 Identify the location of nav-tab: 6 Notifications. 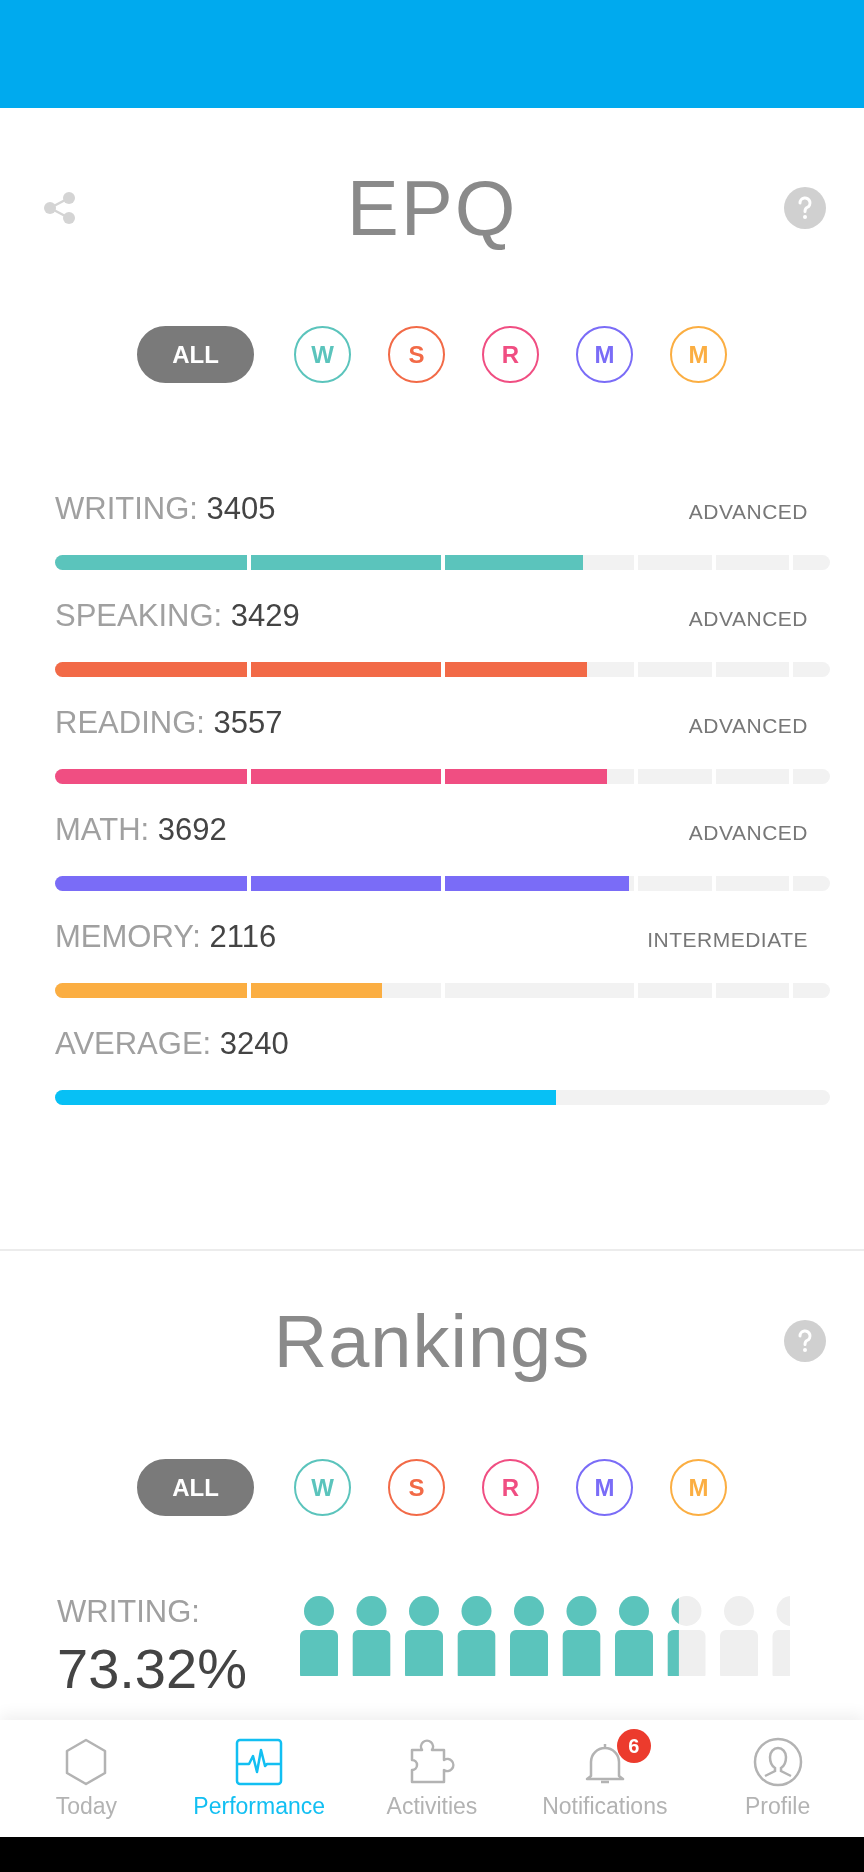
(605, 1778).